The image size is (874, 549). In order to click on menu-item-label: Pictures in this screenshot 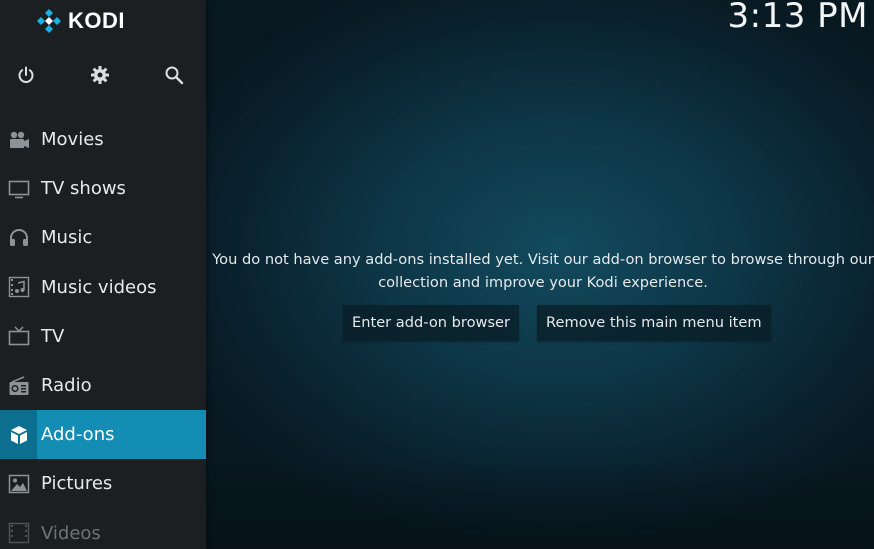, I will do `click(77, 484)`.